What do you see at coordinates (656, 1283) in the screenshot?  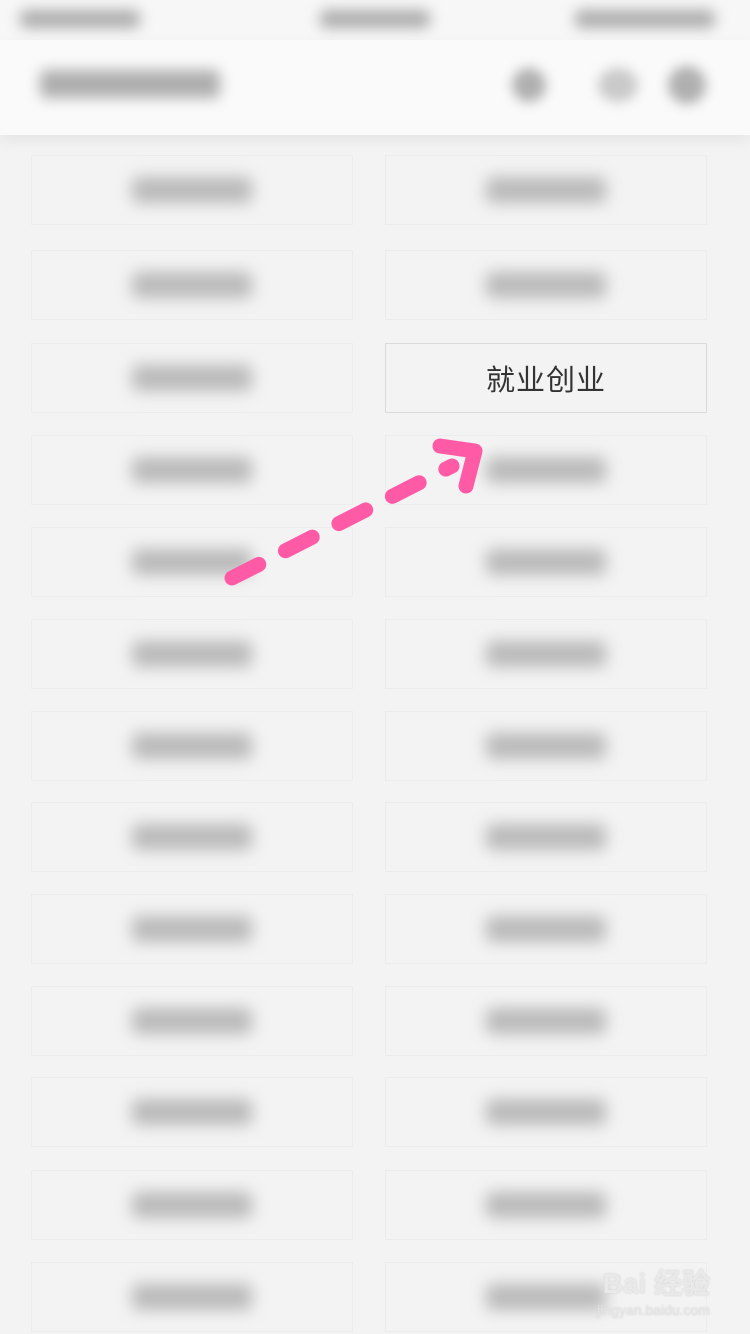 I see `watermark-brand: Bai 经验` at bounding box center [656, 1283].